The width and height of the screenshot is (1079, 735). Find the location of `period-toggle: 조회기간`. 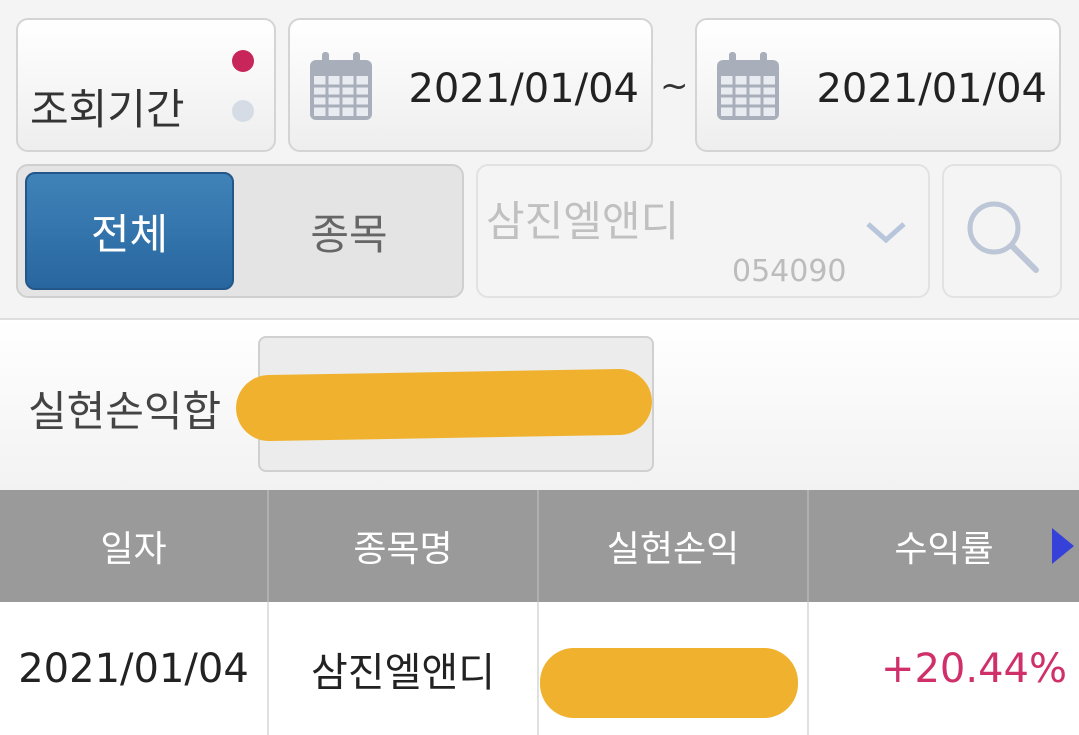

period-toggle: 조회기간 is located at coordinates (146, 85).